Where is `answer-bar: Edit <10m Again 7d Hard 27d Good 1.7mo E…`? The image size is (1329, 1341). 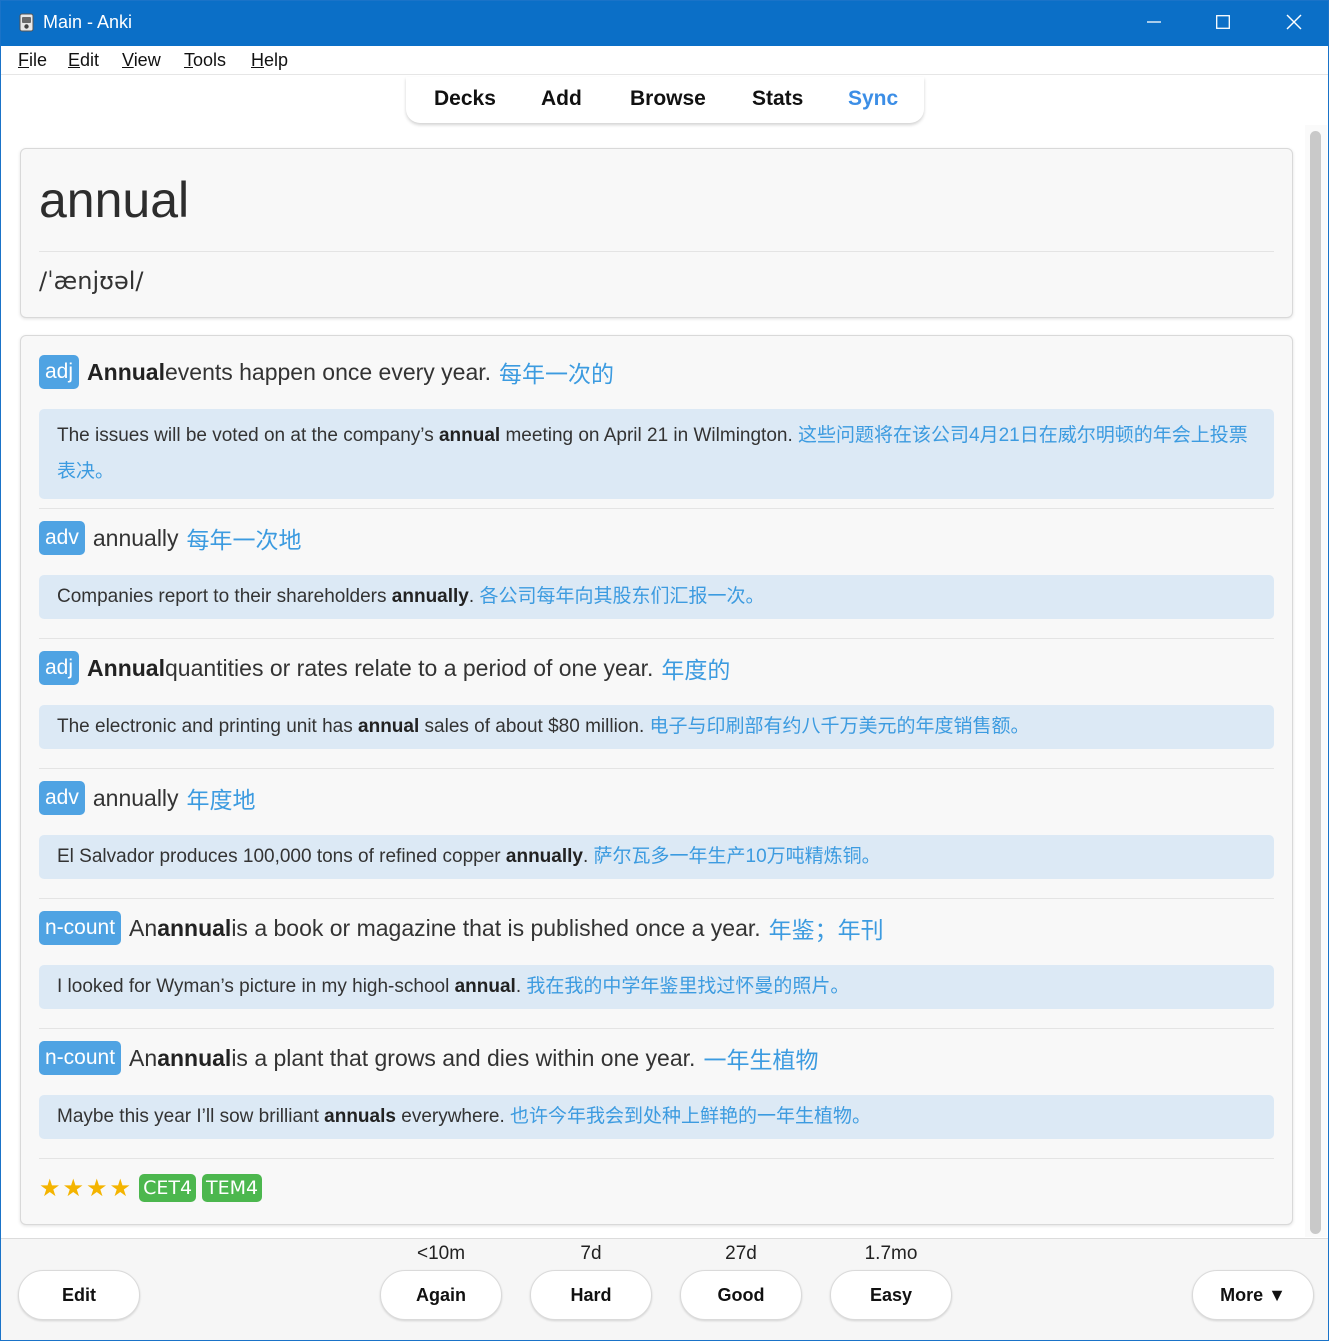
answer-bar: Edit <10m Again 7d Hard 27d Good 1.7mo E… is located at coordinates (664, 1289).